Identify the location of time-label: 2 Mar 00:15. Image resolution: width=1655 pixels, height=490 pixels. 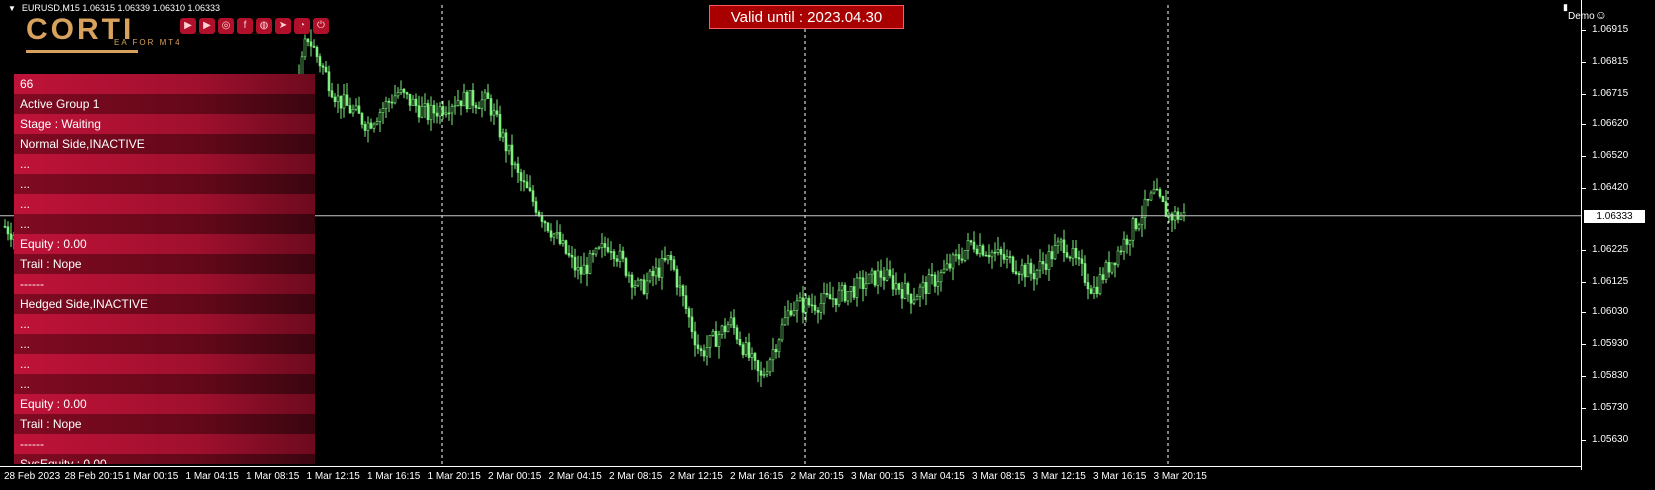
(515, 476).